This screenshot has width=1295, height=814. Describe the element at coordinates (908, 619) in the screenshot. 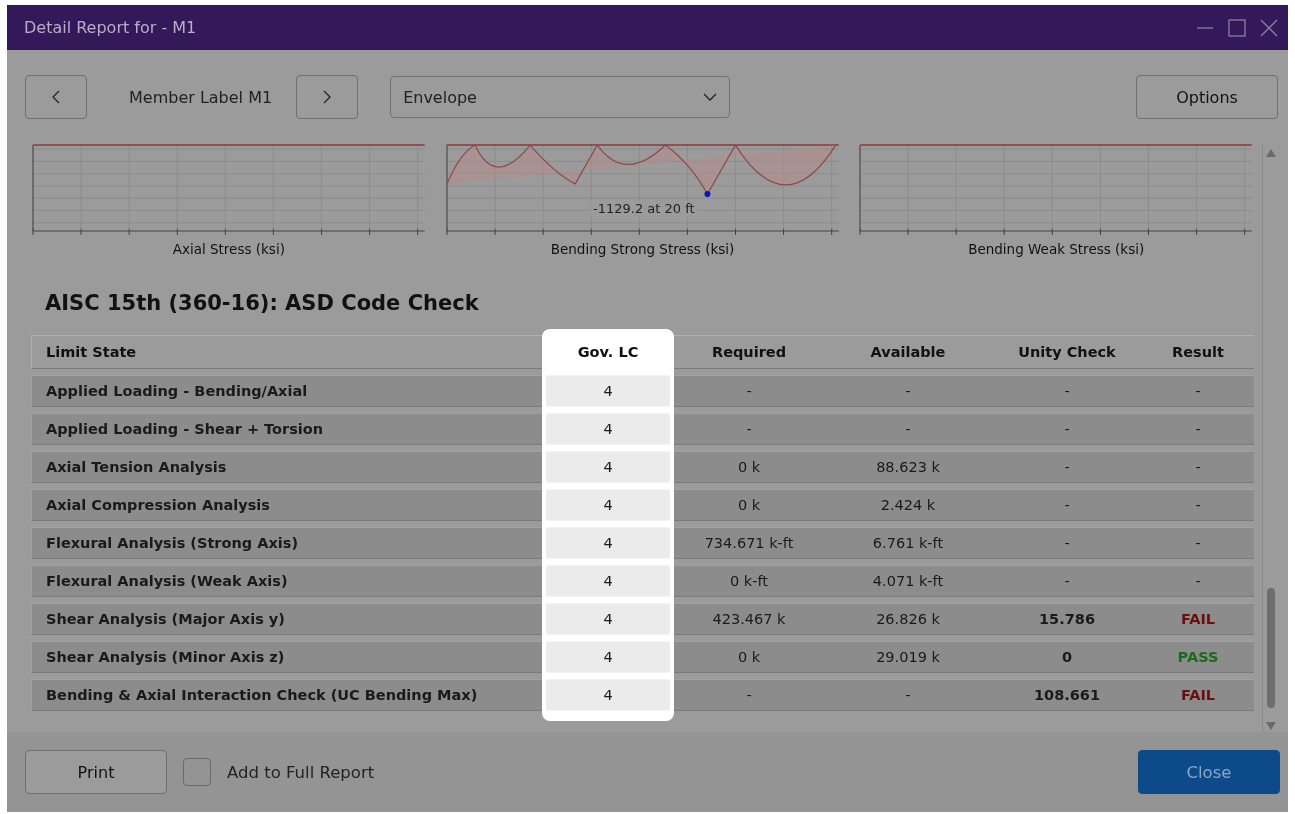

I see `table-cell: 26.826 k` at that location.